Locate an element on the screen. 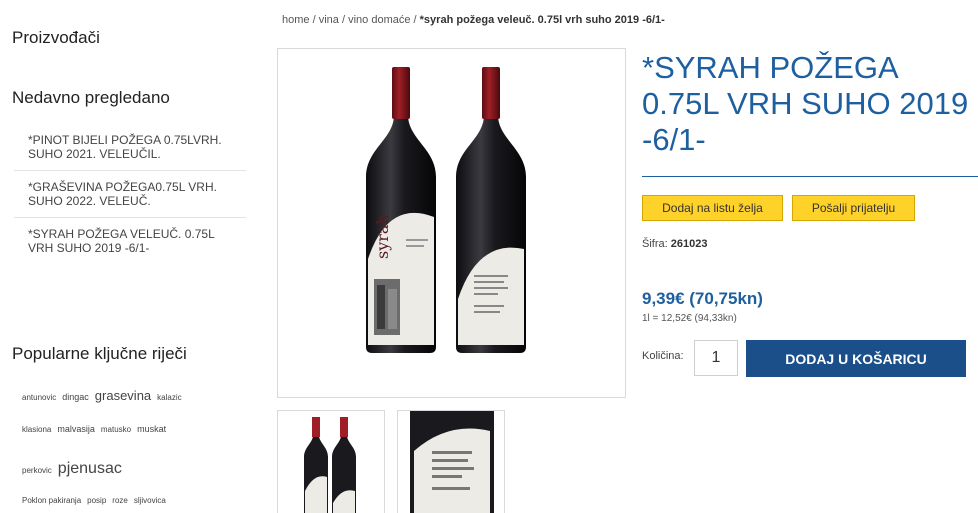 The width and height of the screenshot is (978, 513). product-sku: Šifra: 261023 is located at coordinates (674, 244).